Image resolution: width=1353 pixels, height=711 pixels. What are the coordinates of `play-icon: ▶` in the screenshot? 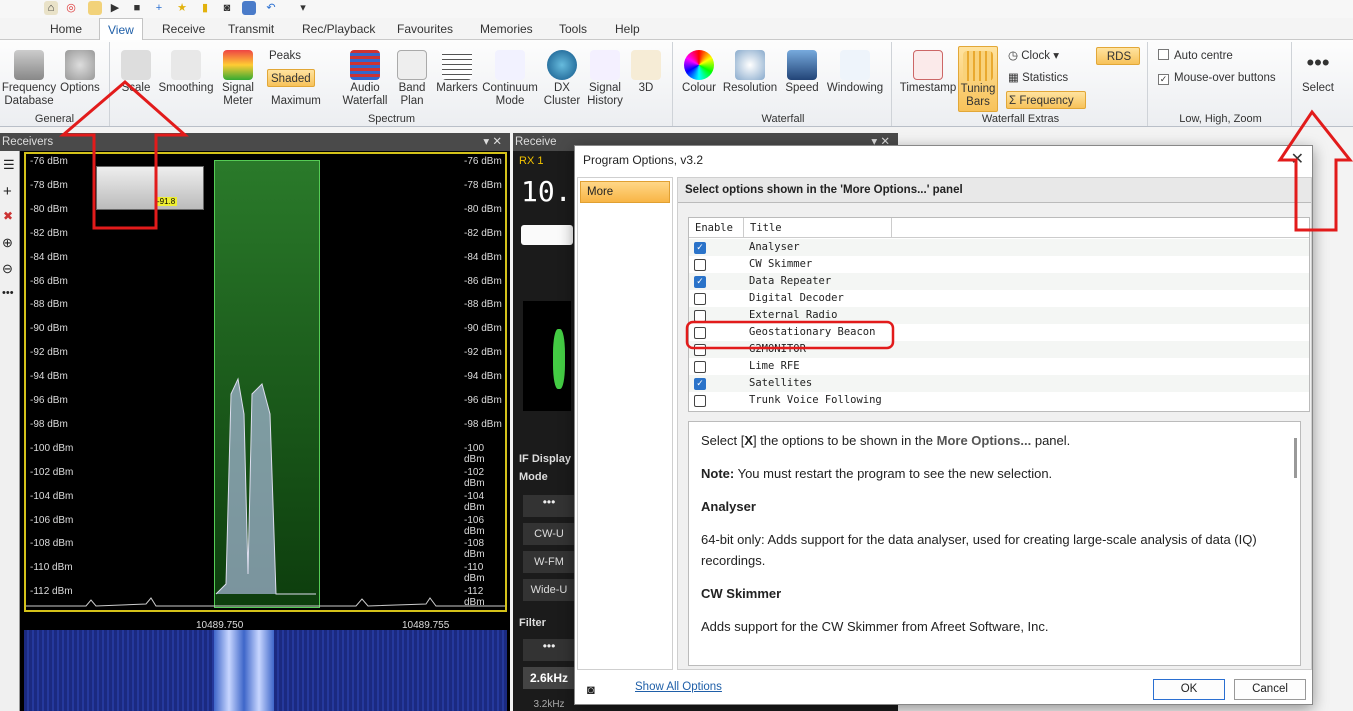 It's located at (115, 8).